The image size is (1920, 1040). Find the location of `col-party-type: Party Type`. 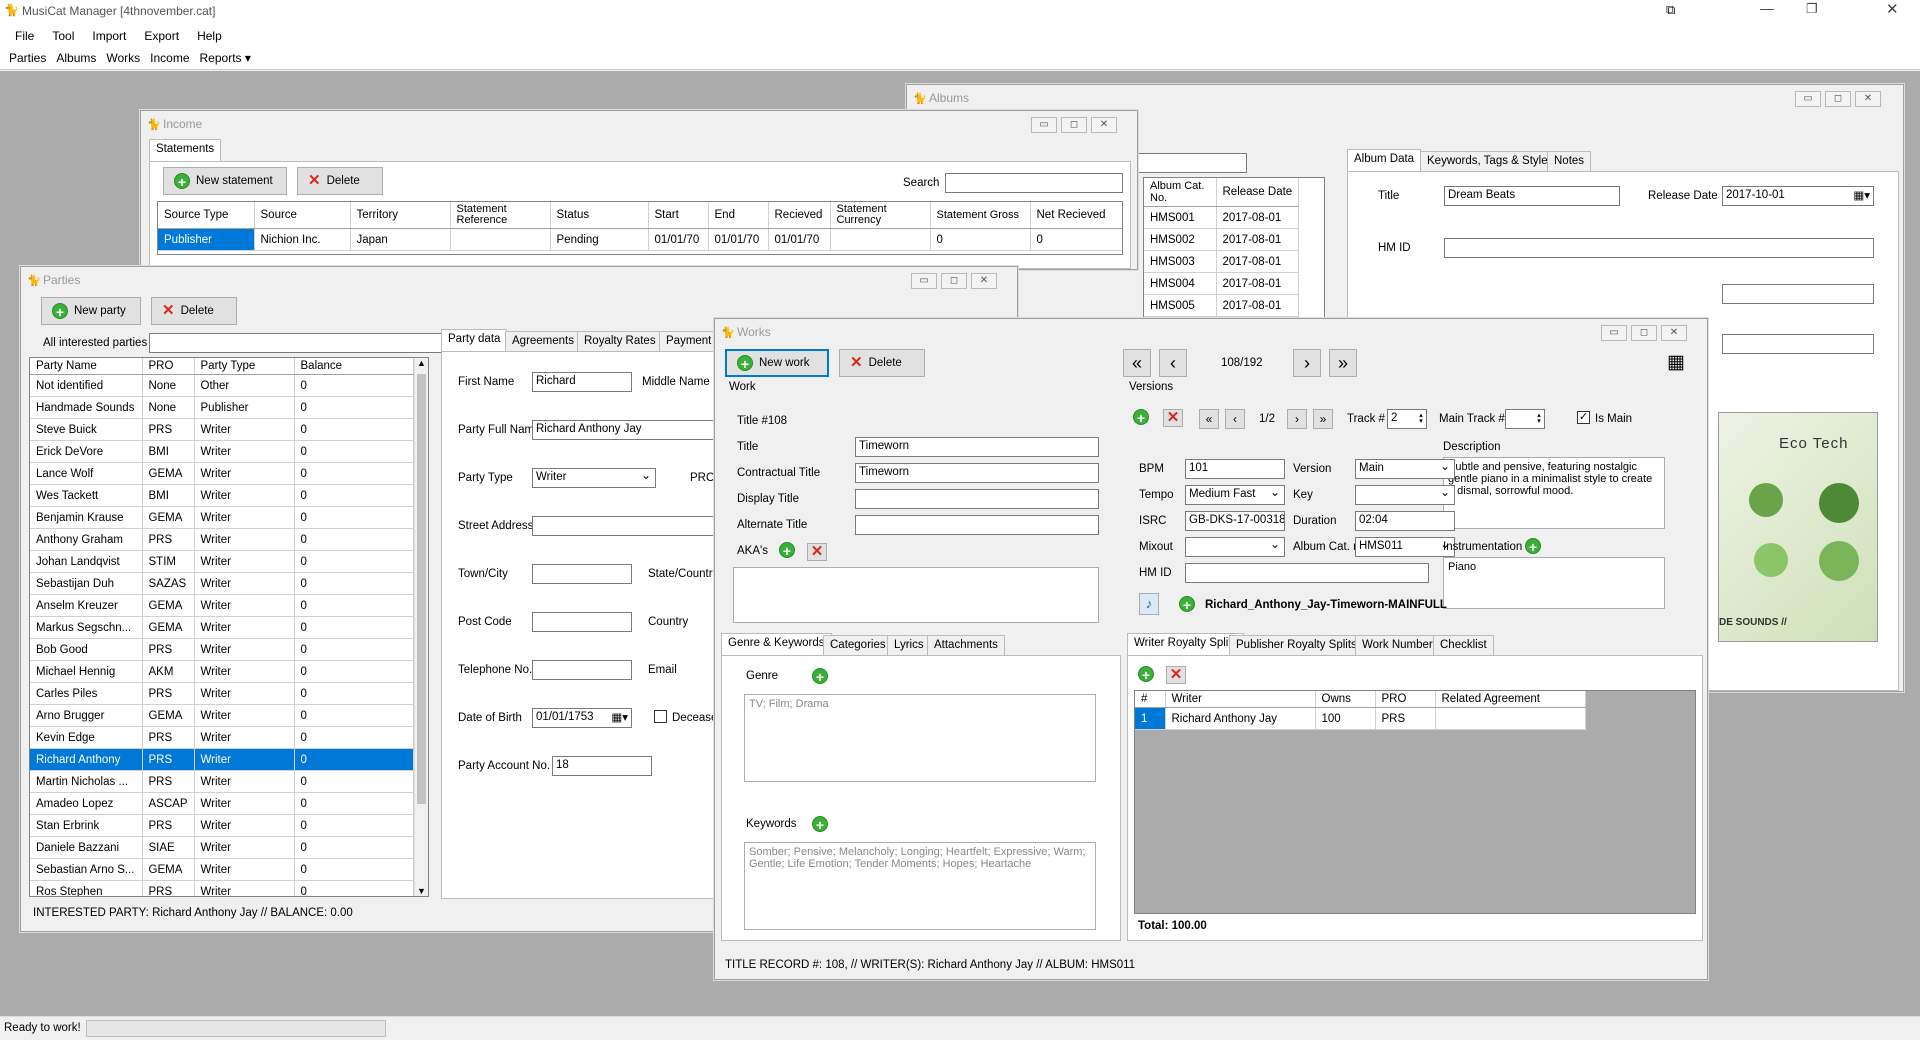

col-party-type: Party Type is located at coordinates (244, 366).